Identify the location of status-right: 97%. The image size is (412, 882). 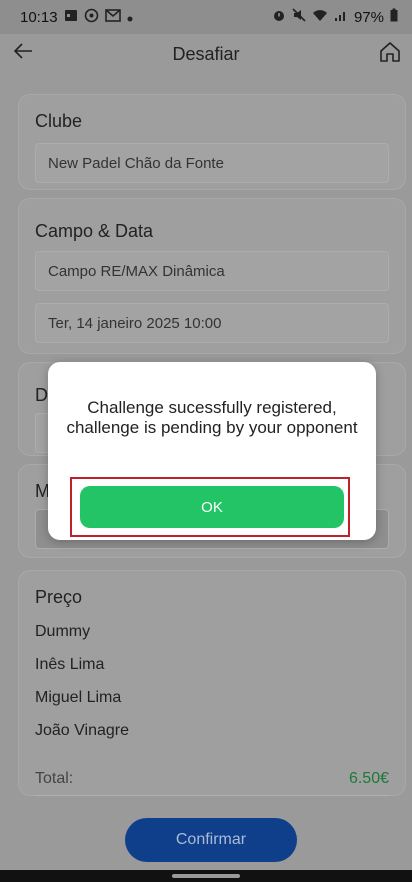
(335, 17).